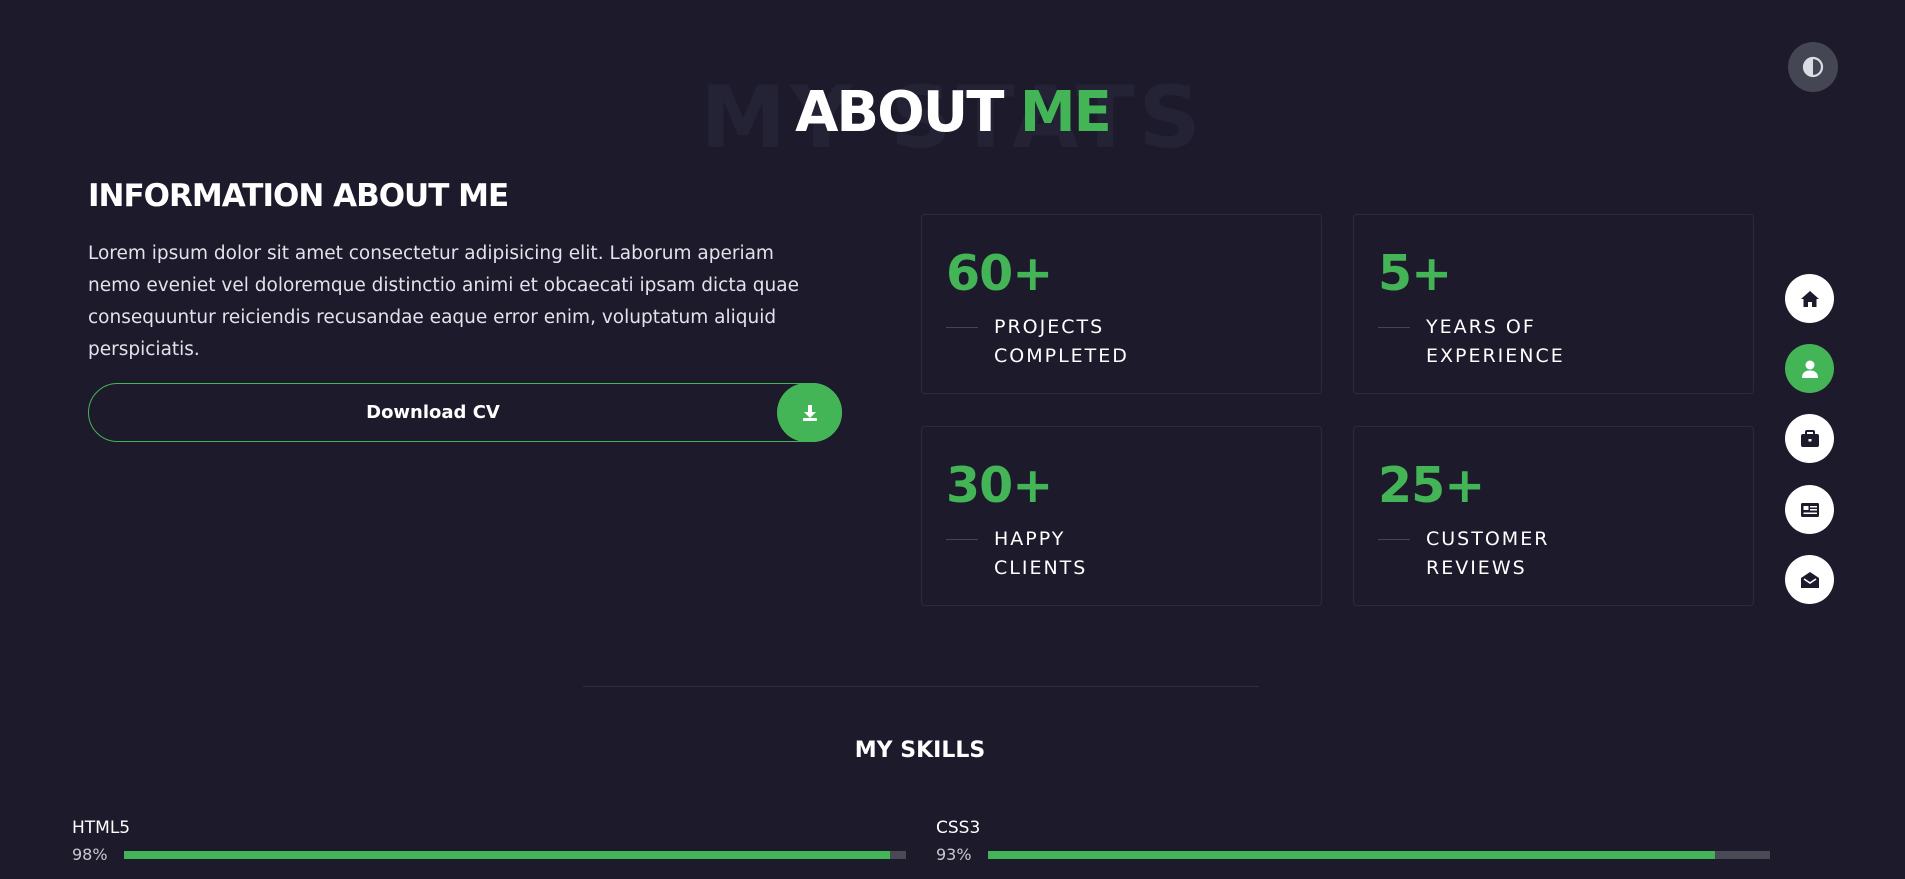 The width and height of the screenshot is (1905, 879). I want to click on section-heading: MY STATS ABOUT ME, so click(952, 114).